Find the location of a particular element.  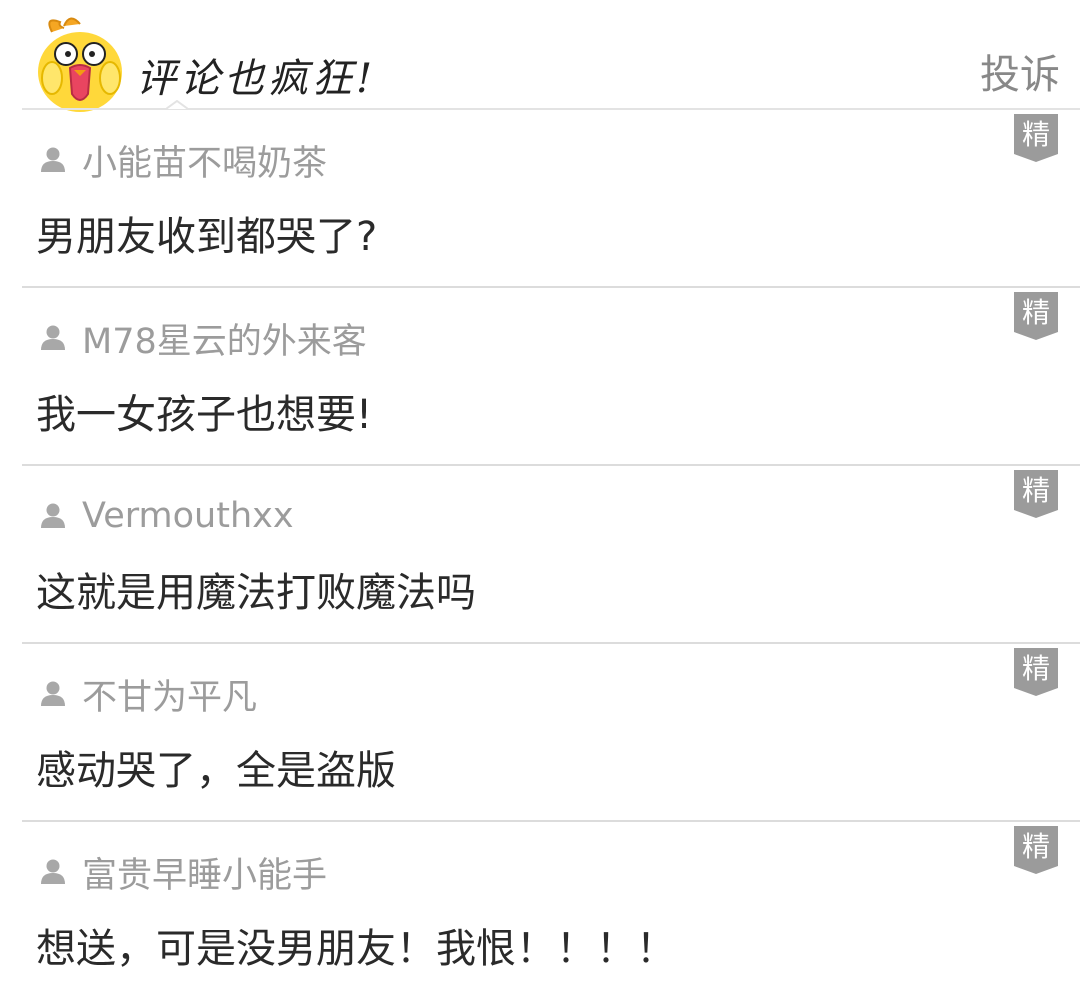

comment-user: 不甘为平凡 is located at coordinates (147, 696).